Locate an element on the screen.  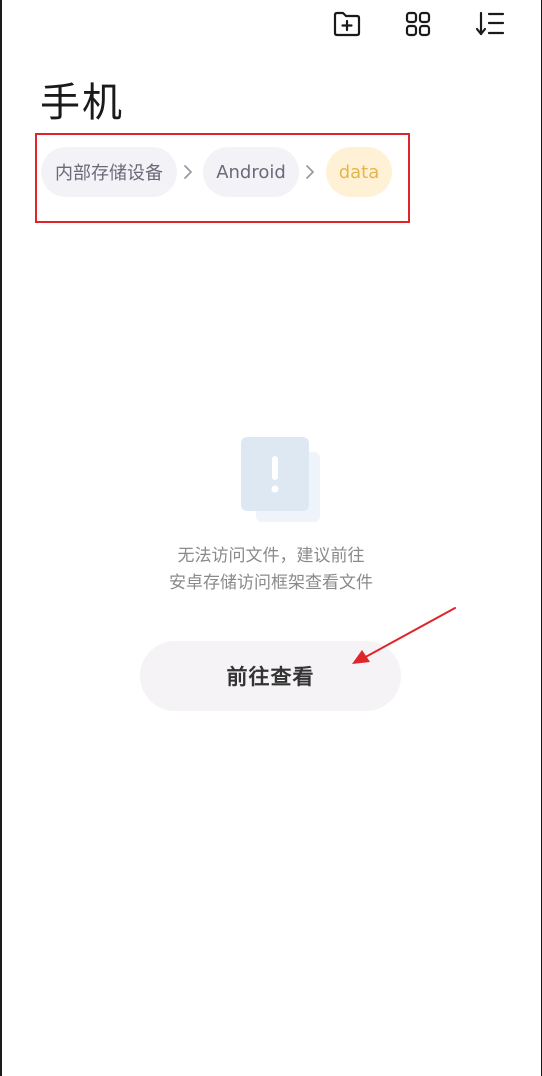
red-arrow-annotation is located at coordinates (404, 635).